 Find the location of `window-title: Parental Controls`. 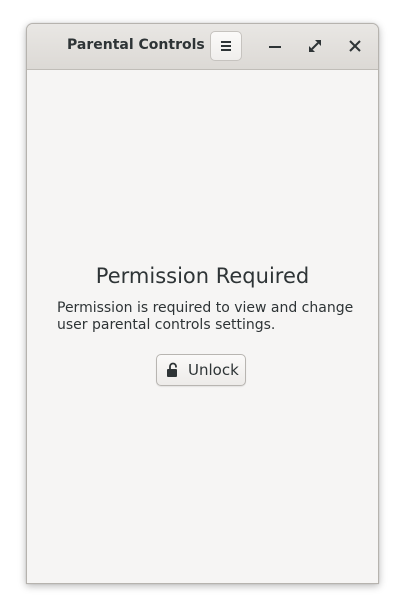

window-title: Parental Controls is located at coordinates (136, 45).